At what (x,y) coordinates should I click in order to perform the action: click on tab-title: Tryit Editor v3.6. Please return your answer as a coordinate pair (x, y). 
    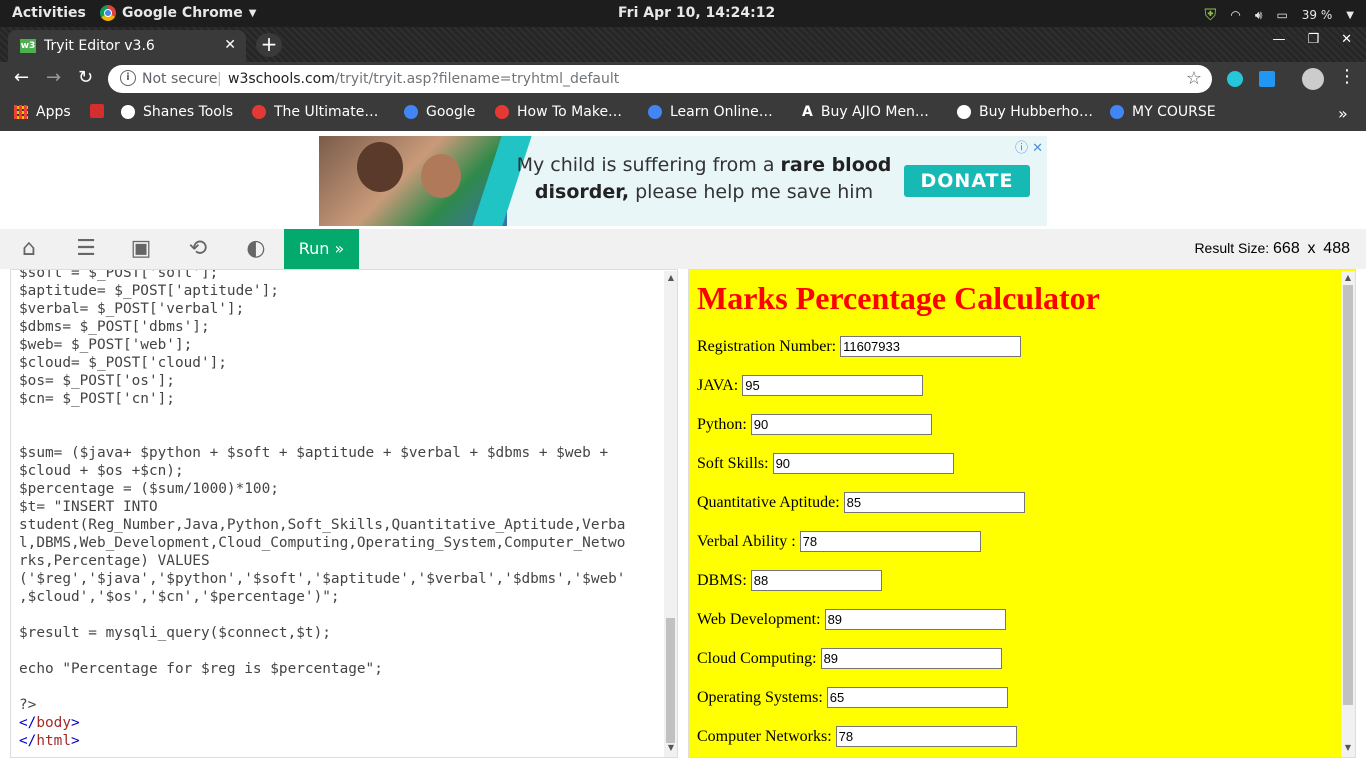
    Looking at the image, I should click on (99, 46).